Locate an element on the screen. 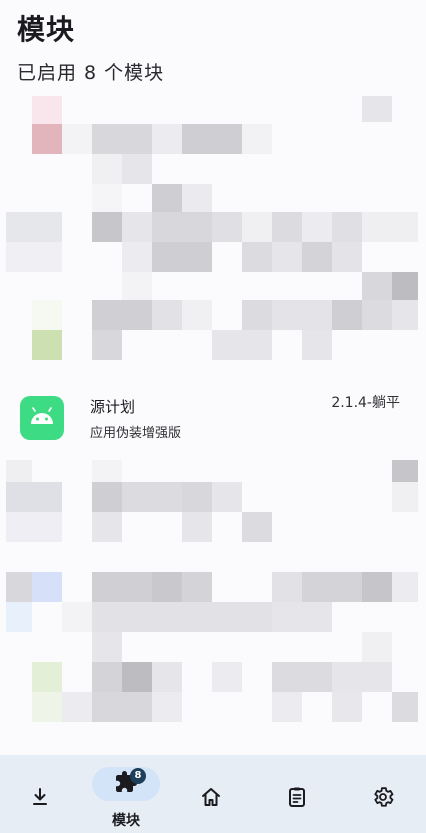  nav-item-logs is located at coordinates (297, 794).